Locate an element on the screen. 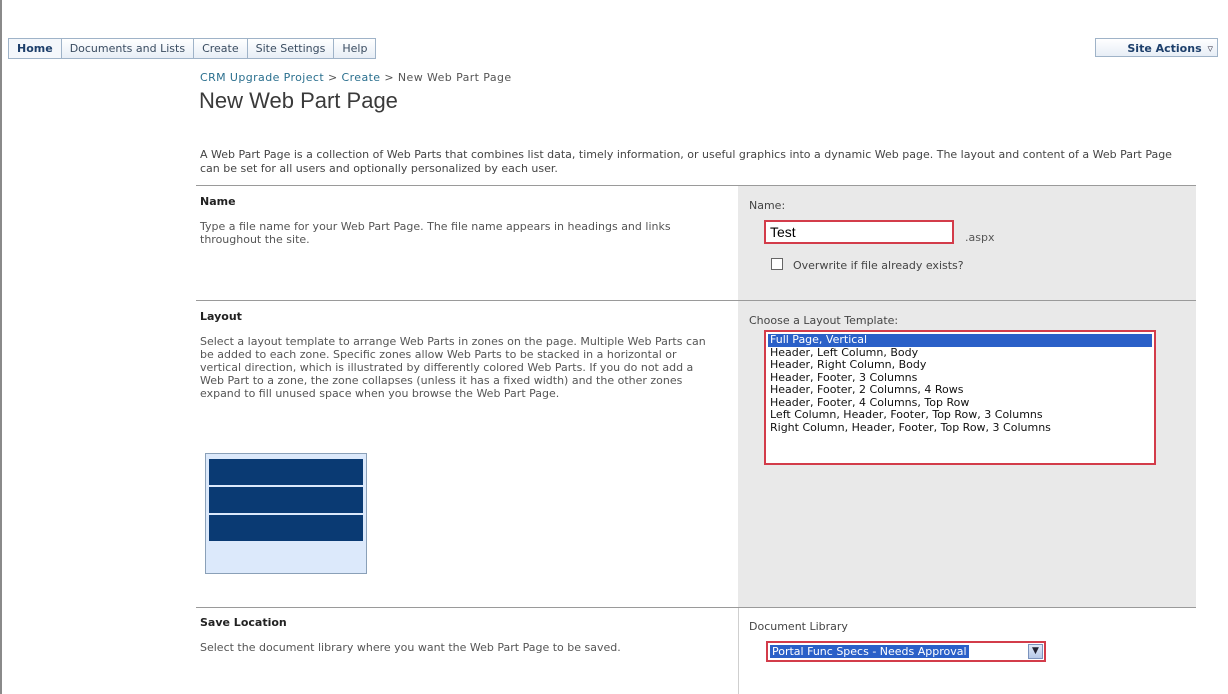 This screenshot has height=694, width=1228. tab-create: Create is located at coordinates (221, 48).